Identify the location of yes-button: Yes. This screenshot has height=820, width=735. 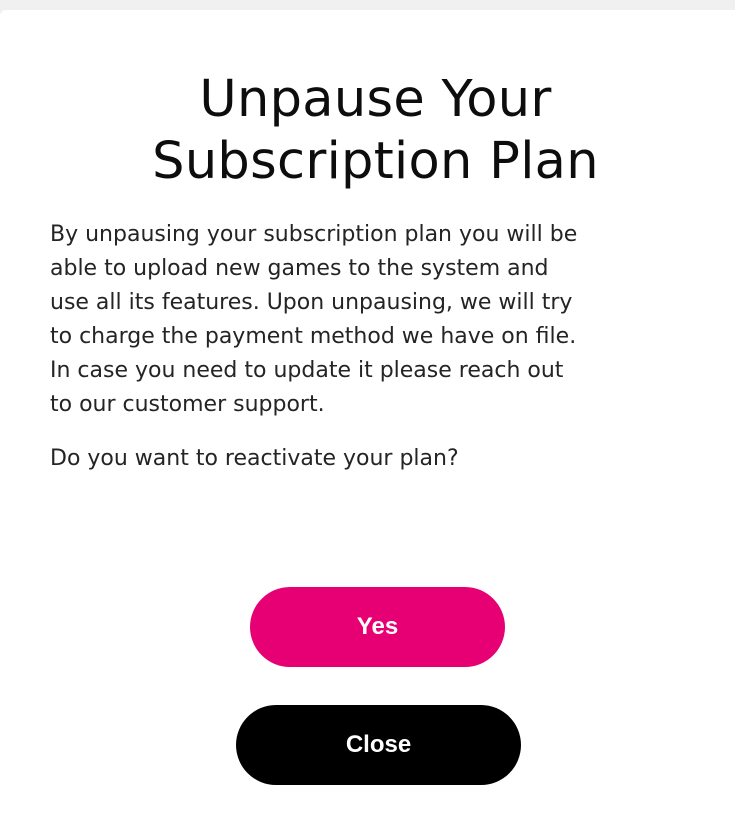
(377, 627).